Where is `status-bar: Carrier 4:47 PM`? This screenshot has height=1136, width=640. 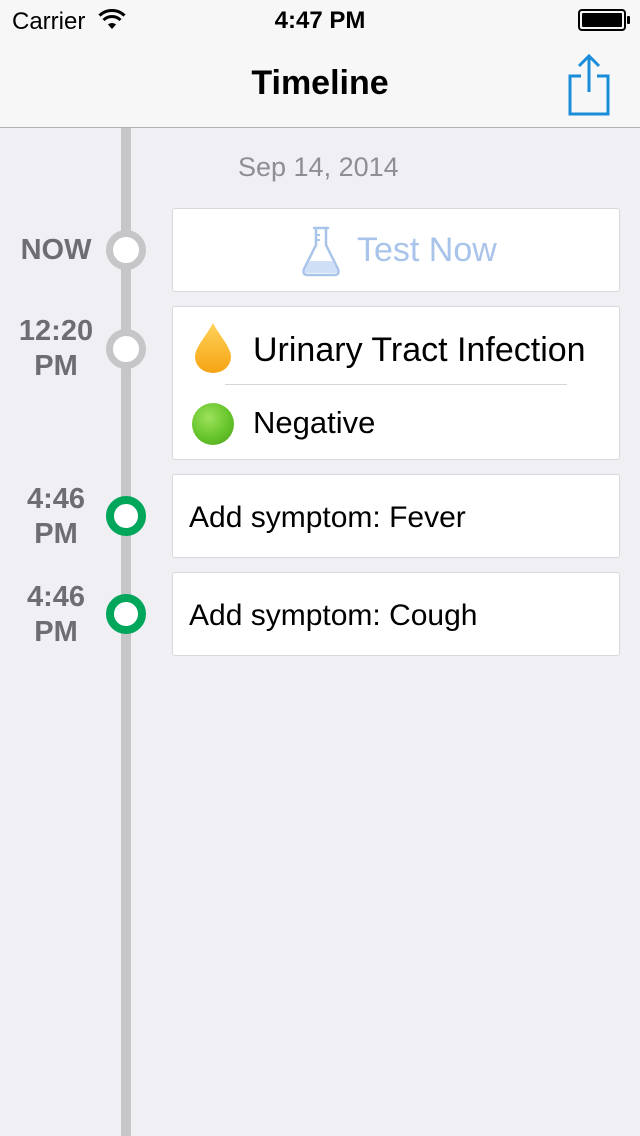 status-bar: Carrier 4:47 PM is located at coordinates (320, 20).